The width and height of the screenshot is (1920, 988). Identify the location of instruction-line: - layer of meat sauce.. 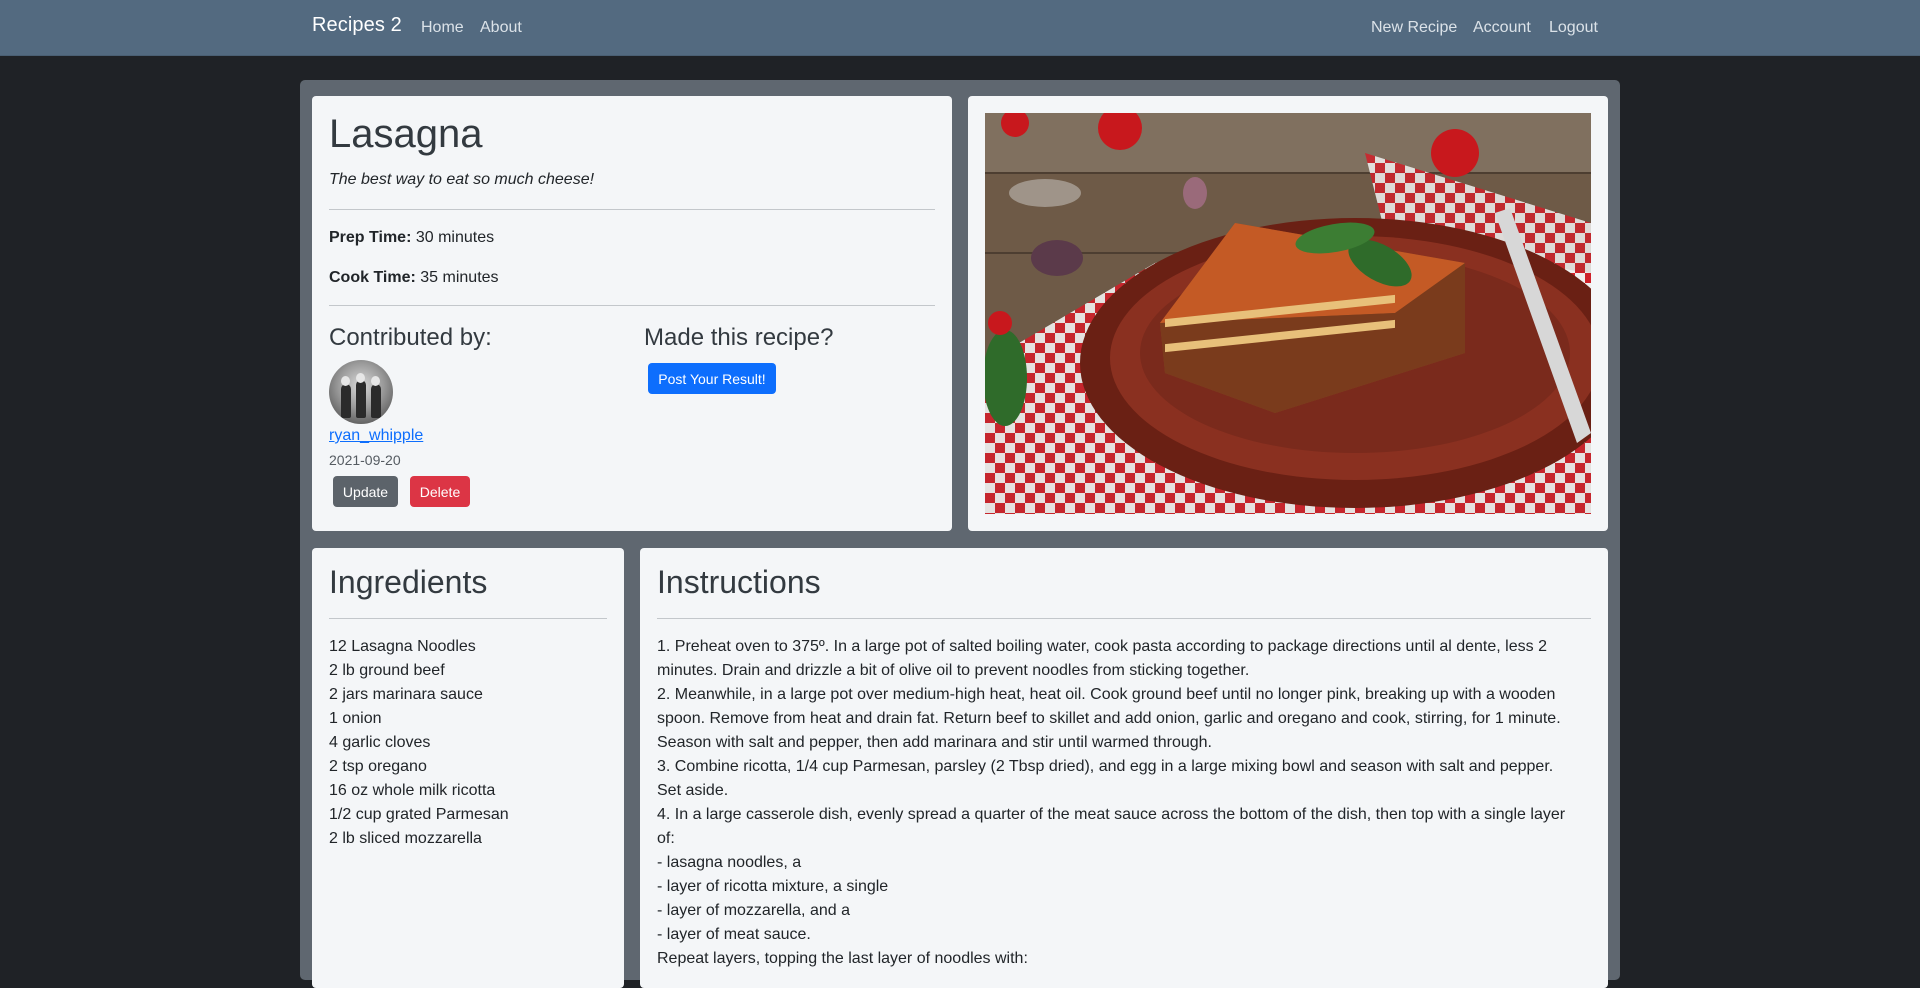
(734, 934).